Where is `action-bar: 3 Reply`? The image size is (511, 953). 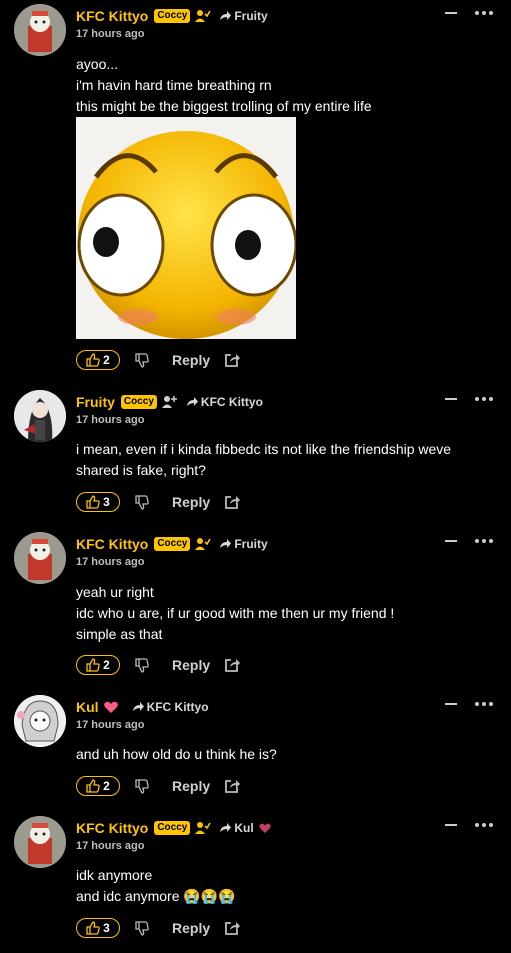 action-bar: 3 Reply is located at coordinates (158, 502).